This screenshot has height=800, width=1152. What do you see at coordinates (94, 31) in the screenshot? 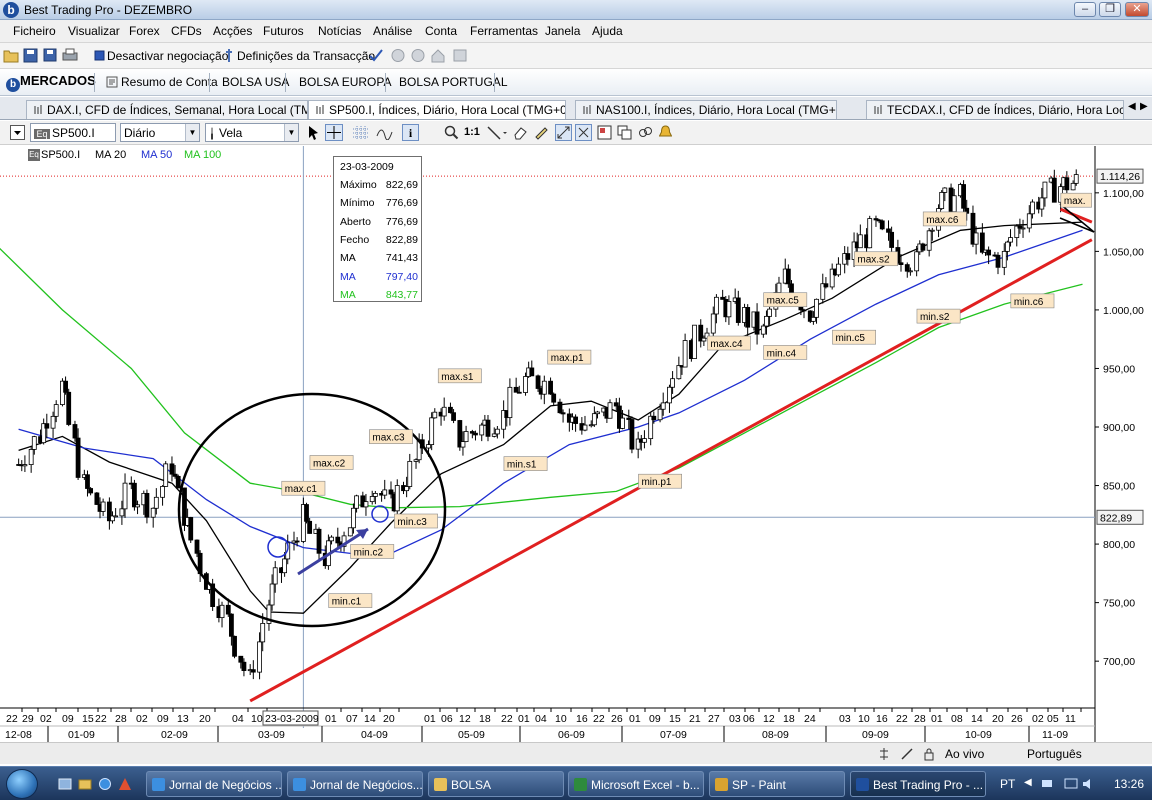
I see `menu-item-visualizar: Visualizar` at bounding box center [94, 31].